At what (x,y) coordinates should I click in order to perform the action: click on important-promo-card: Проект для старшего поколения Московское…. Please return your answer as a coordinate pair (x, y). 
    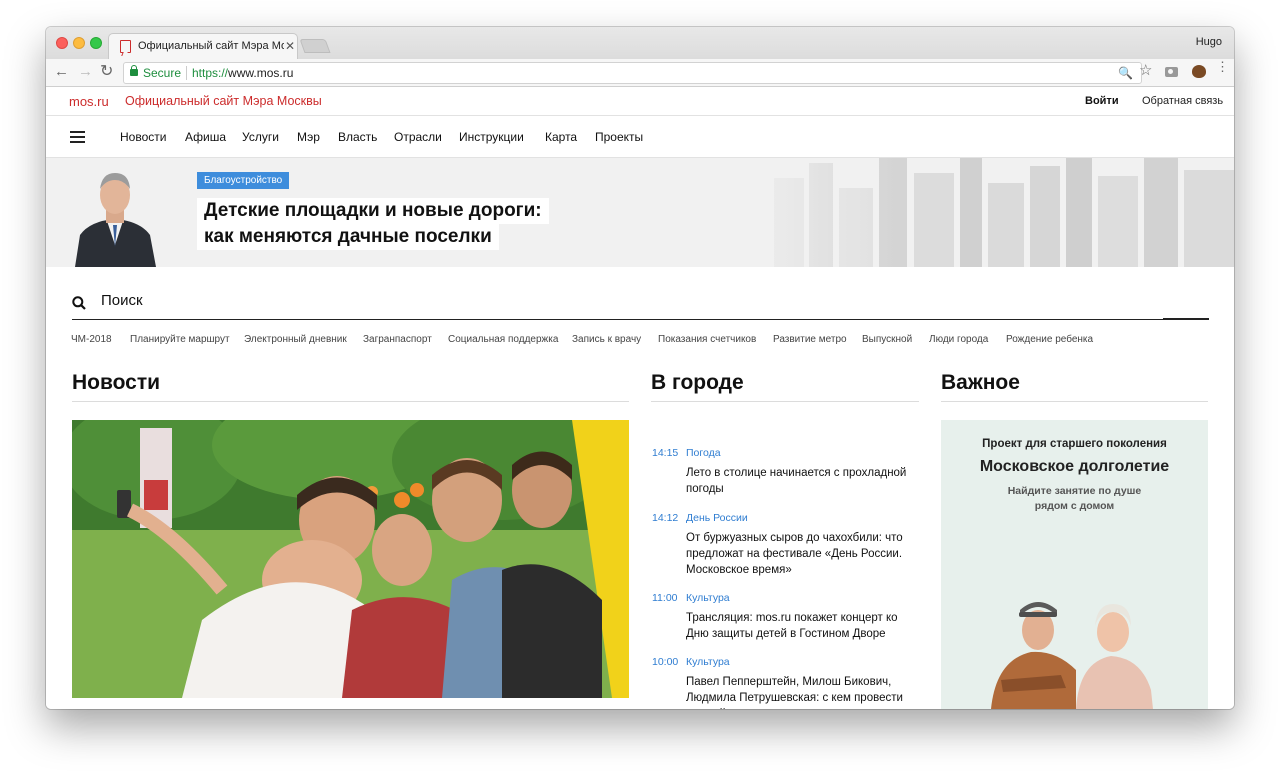
    Looking at the image, I should click on (1074, 564).